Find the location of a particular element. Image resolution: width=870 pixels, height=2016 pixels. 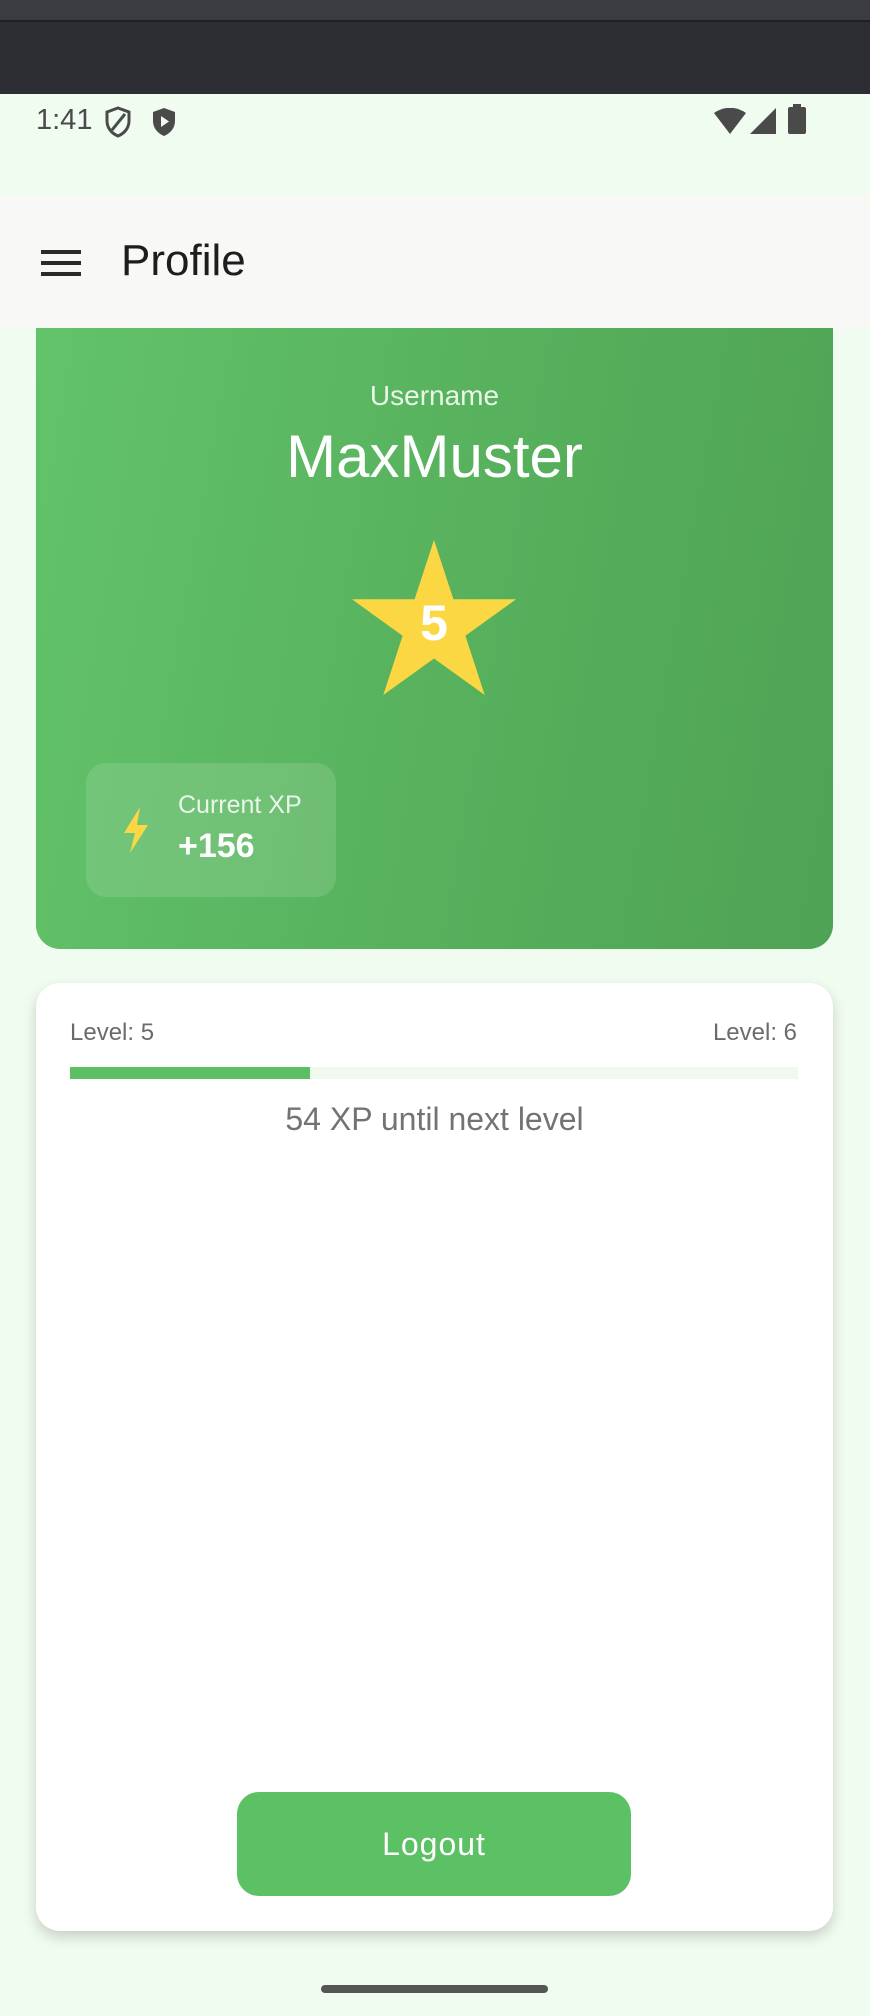

hamburger-menu-icon is located at coordinates (61, 263).